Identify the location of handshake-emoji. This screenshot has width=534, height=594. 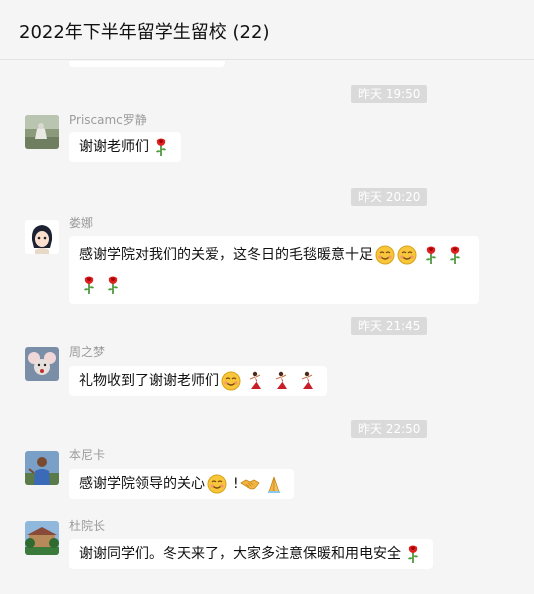
(249, 484).